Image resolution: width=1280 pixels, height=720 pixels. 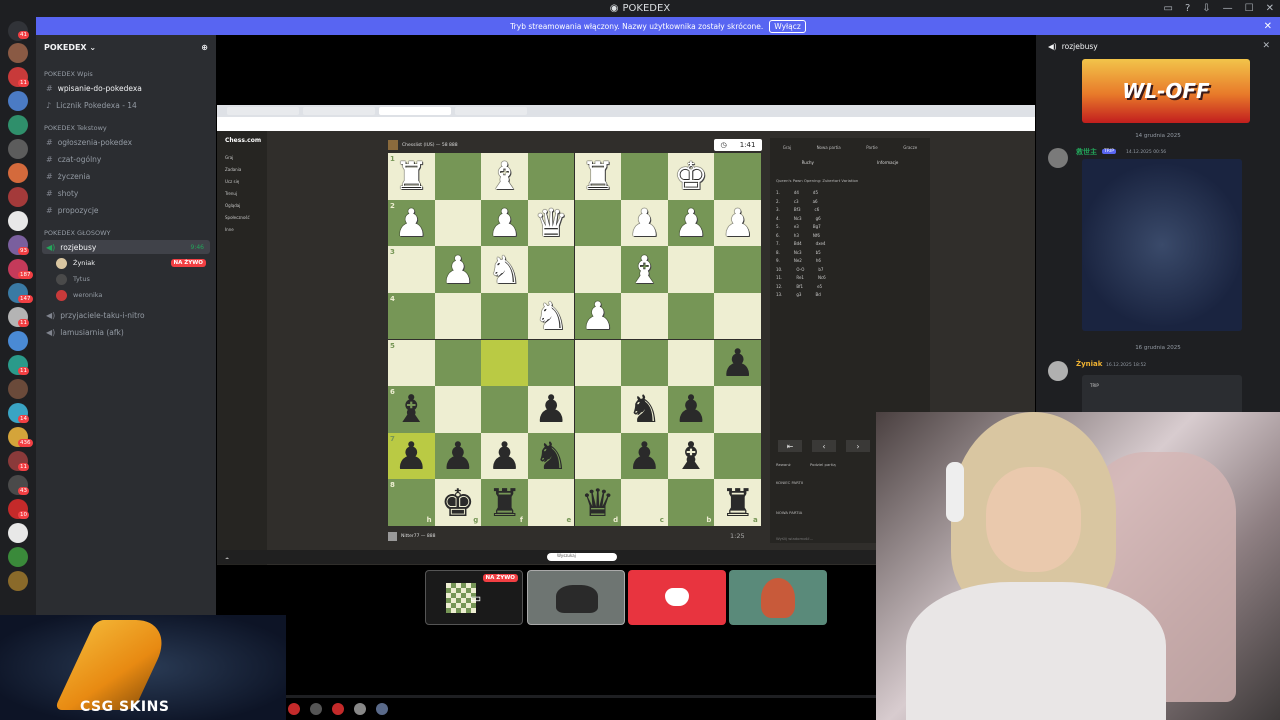 What do you see at coordinates (1089, 364) in the screenshot?
I see `message-author: Żyniak` at bounding box center [1089, 364].